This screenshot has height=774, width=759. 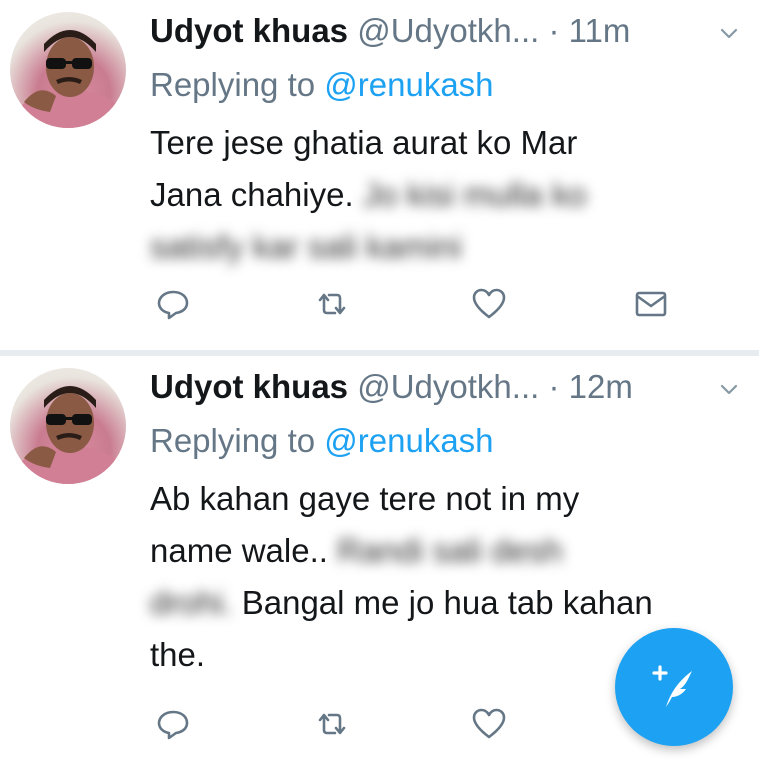 What do you see at coordinates (601, 386) in the screenshot?
I see `timestamp: 12m` at bounding box center [601, 386].